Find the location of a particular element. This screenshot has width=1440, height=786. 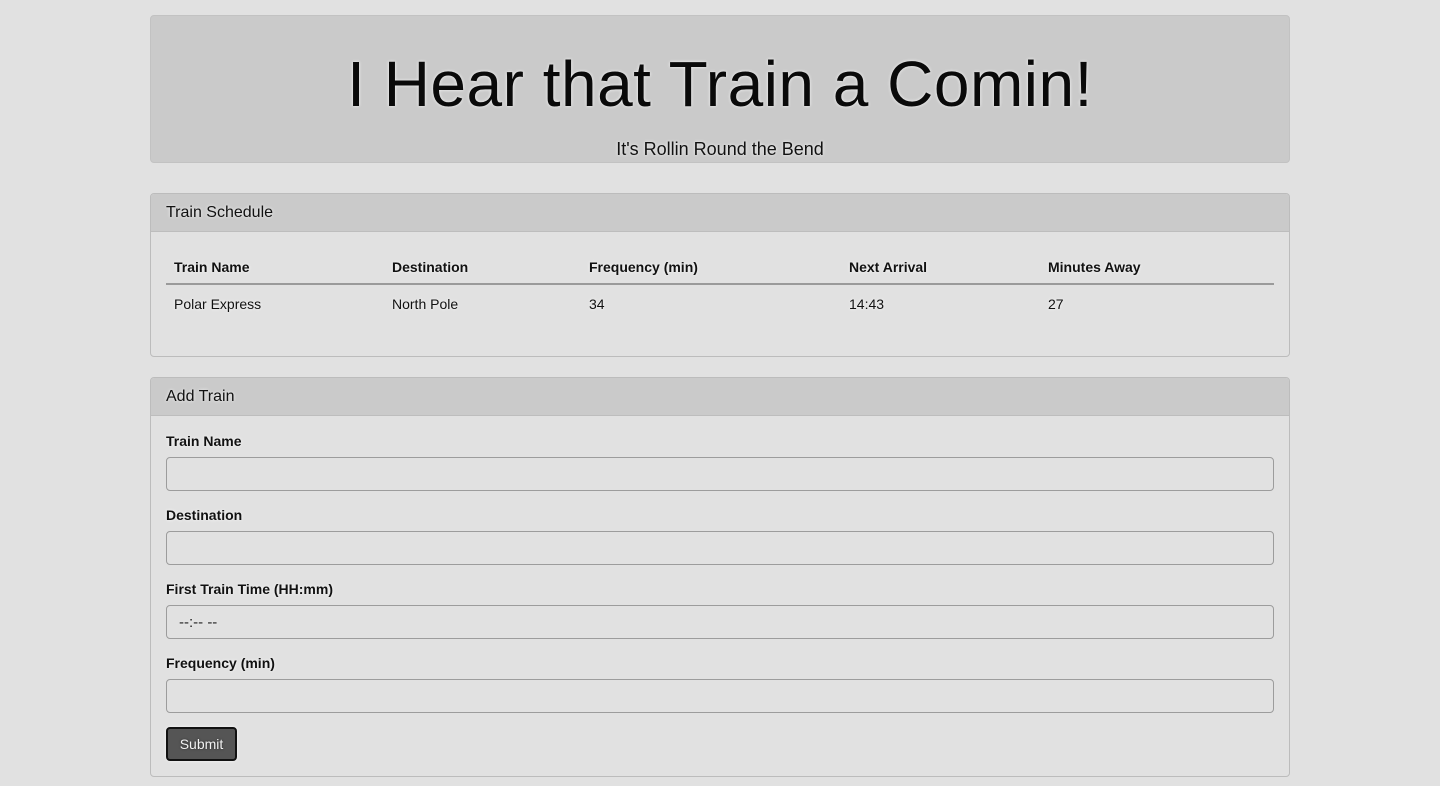

cell-train-name: Polar Express is located at coordinates (218, 304).